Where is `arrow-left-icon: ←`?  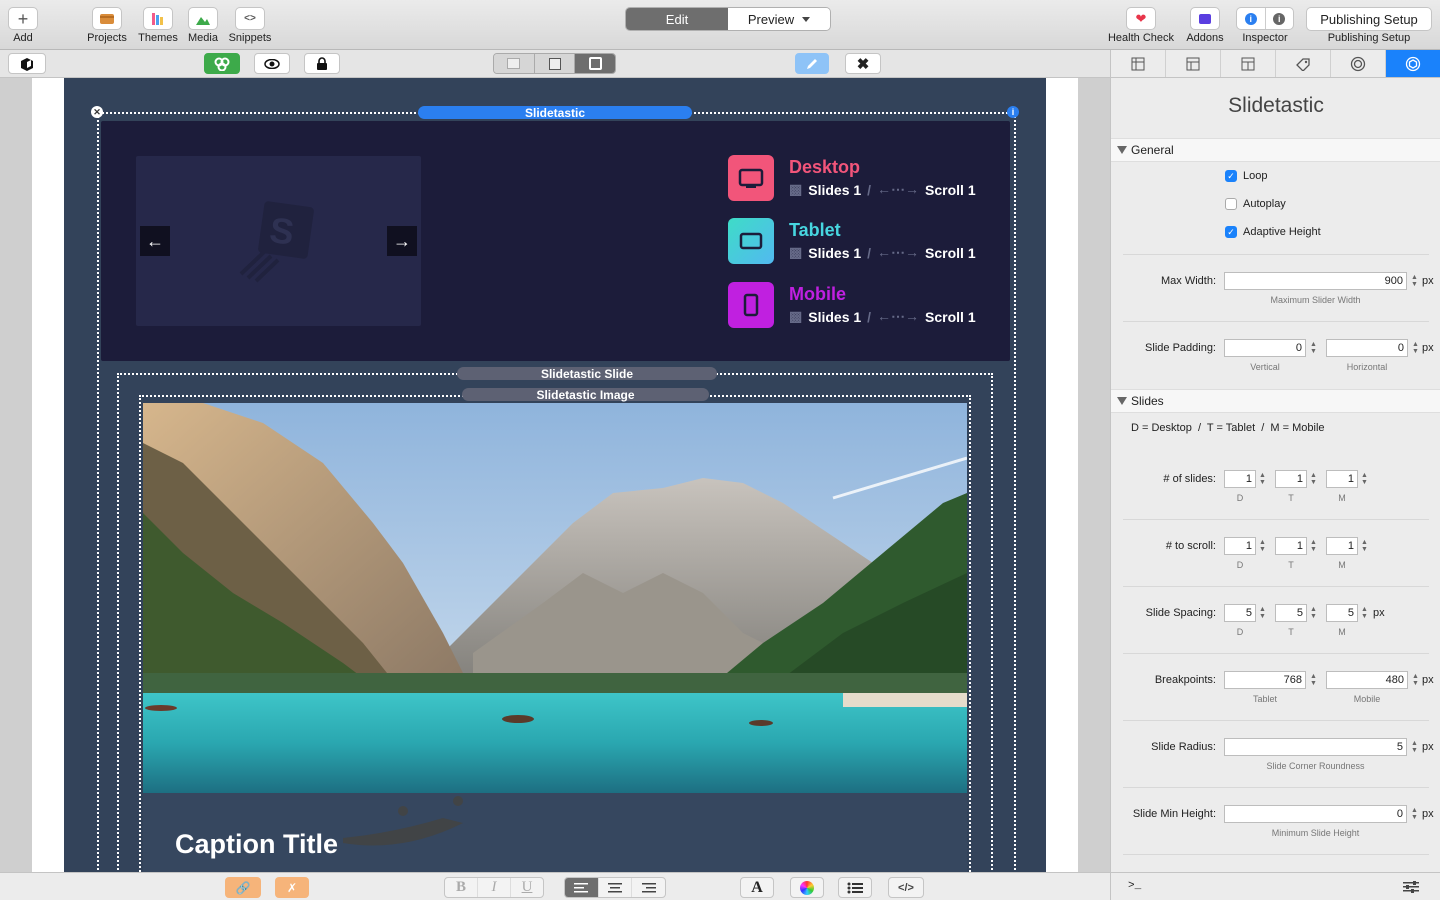
arrow-left-icon: ← is located at coordinates (155, 241).